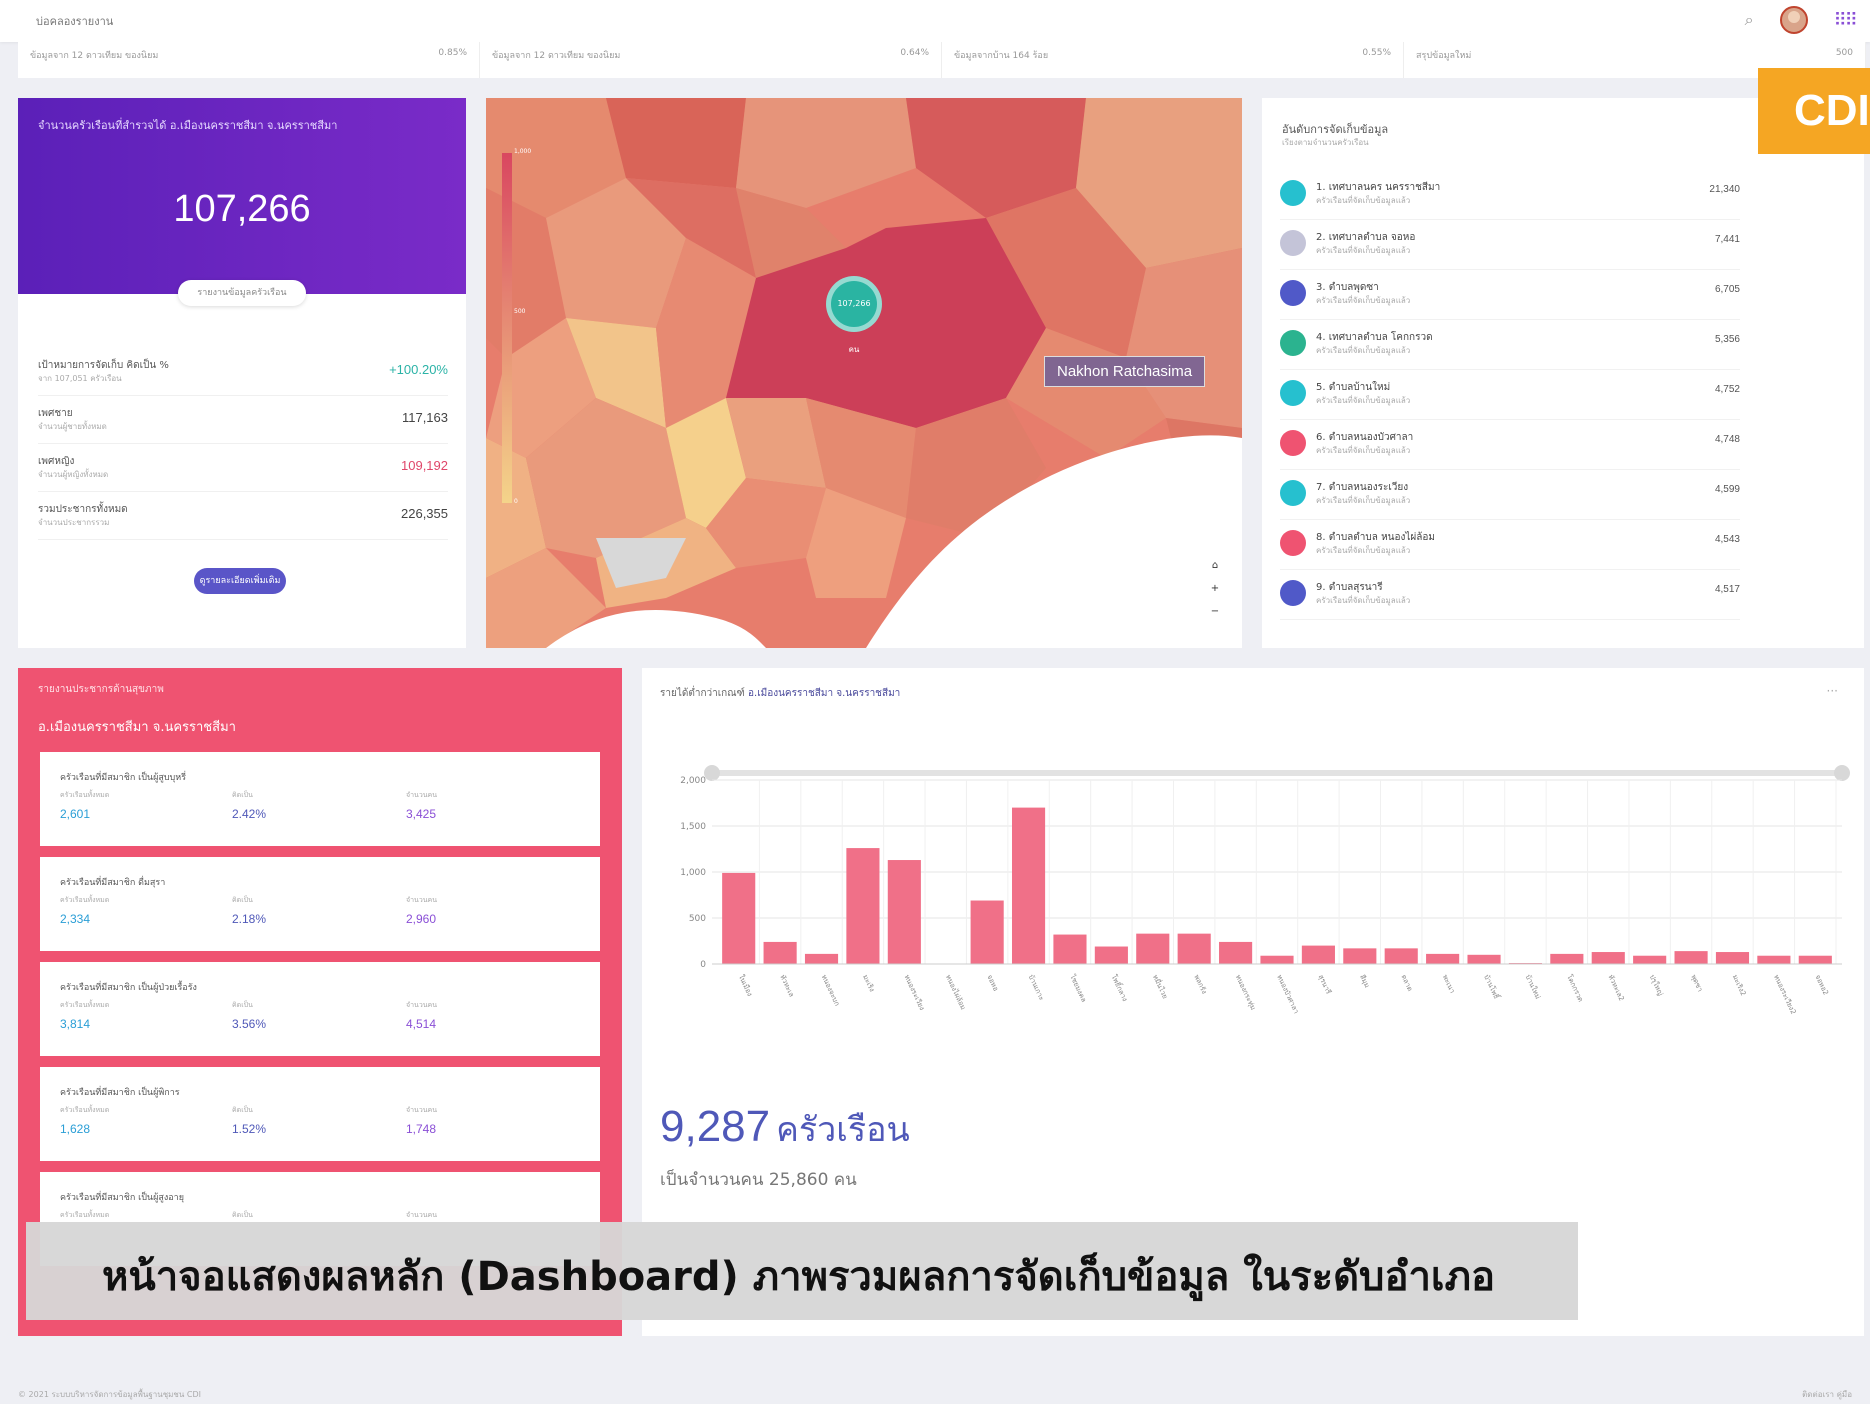 The width and height of the screenshot is (1870, 1404). Describe the element at coordinates (101, 689) in the screenshot. I see `health-title: รายงานประชากรด้านสุขภาพ` at that location.